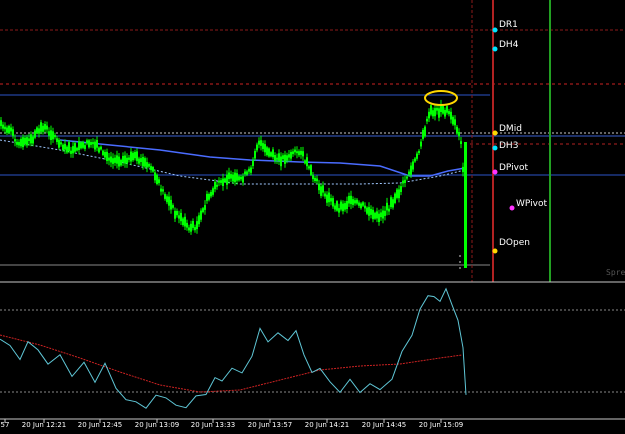  I want to click on x-tick-label: 20 Jun 13:33, so click(213, 425).